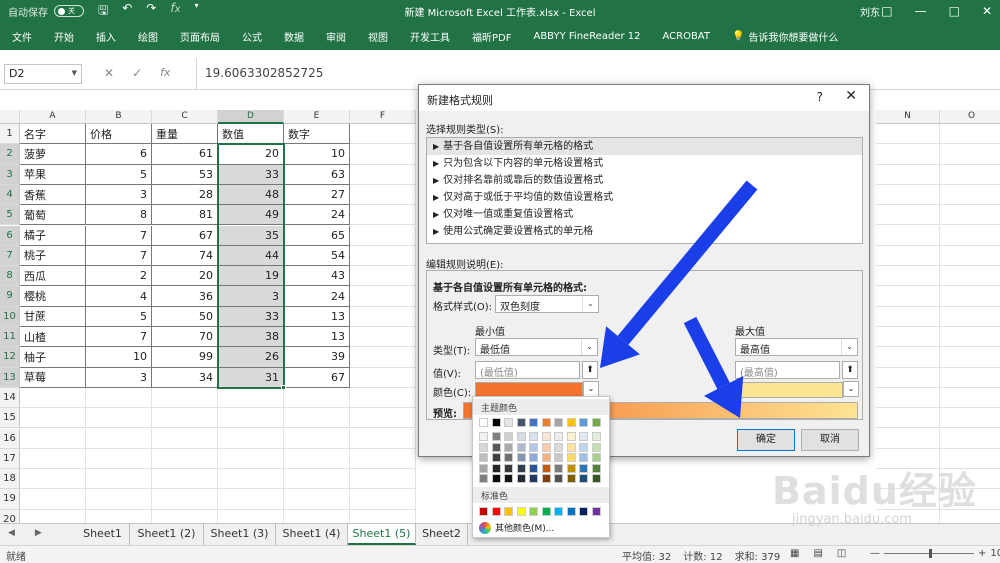  Describe the element at coordinates (10, 479) in the screenshot. I see `row-header: 18` at that location.